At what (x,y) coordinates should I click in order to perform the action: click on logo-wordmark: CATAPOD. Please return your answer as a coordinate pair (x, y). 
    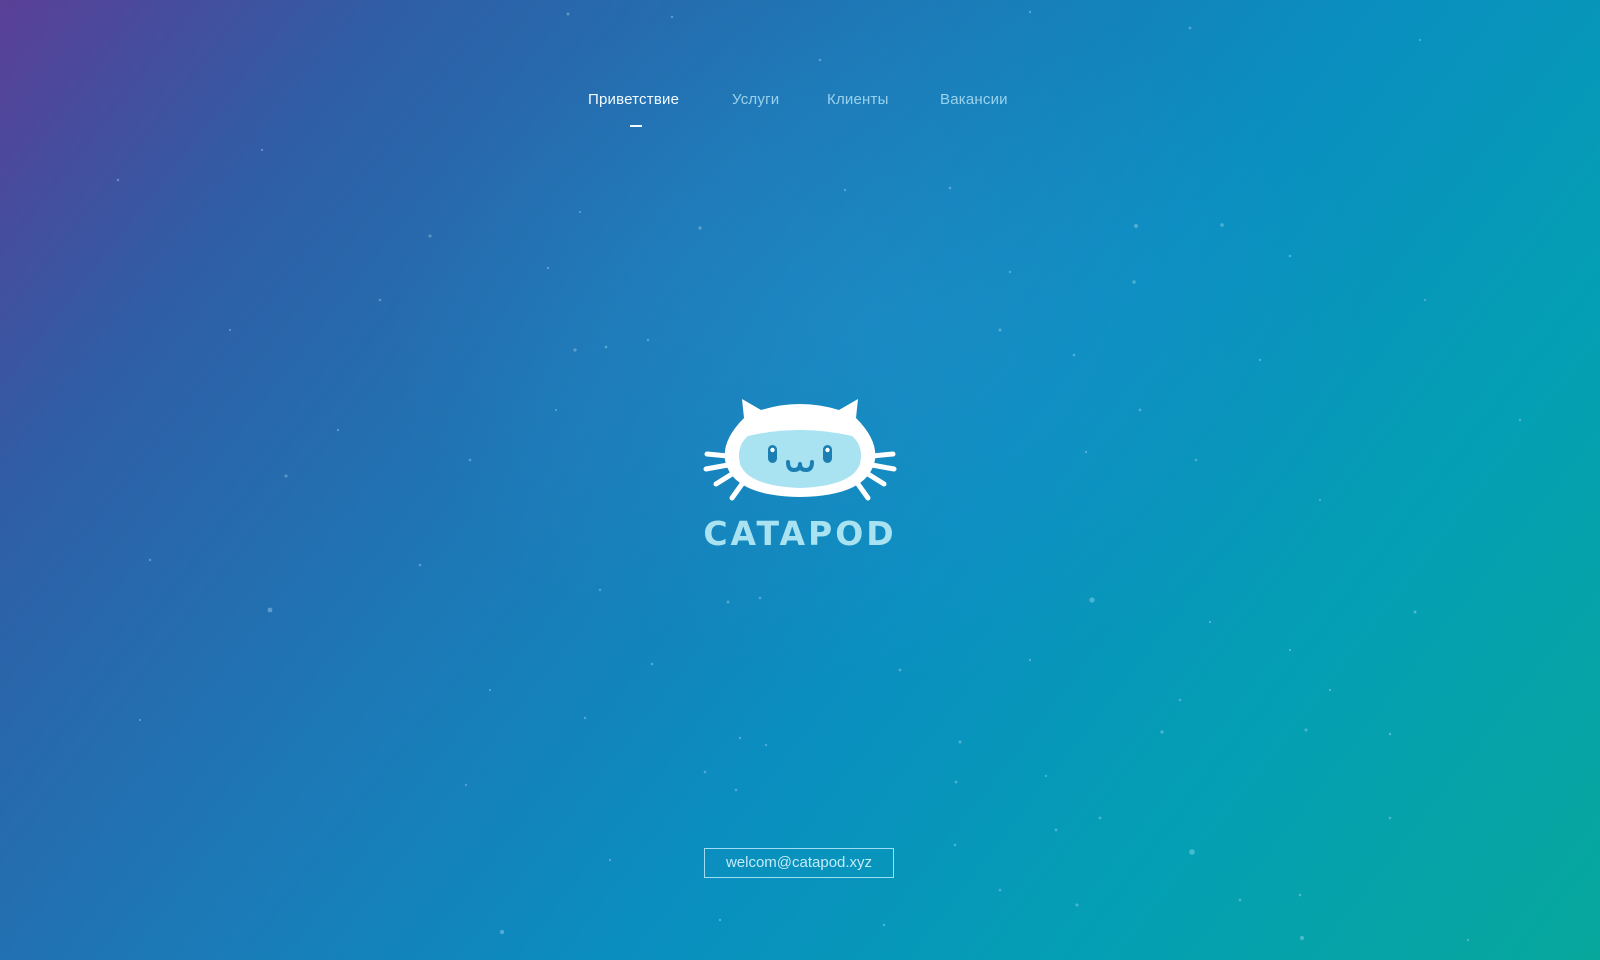
    Looking at the image, I should click on (800, 533).